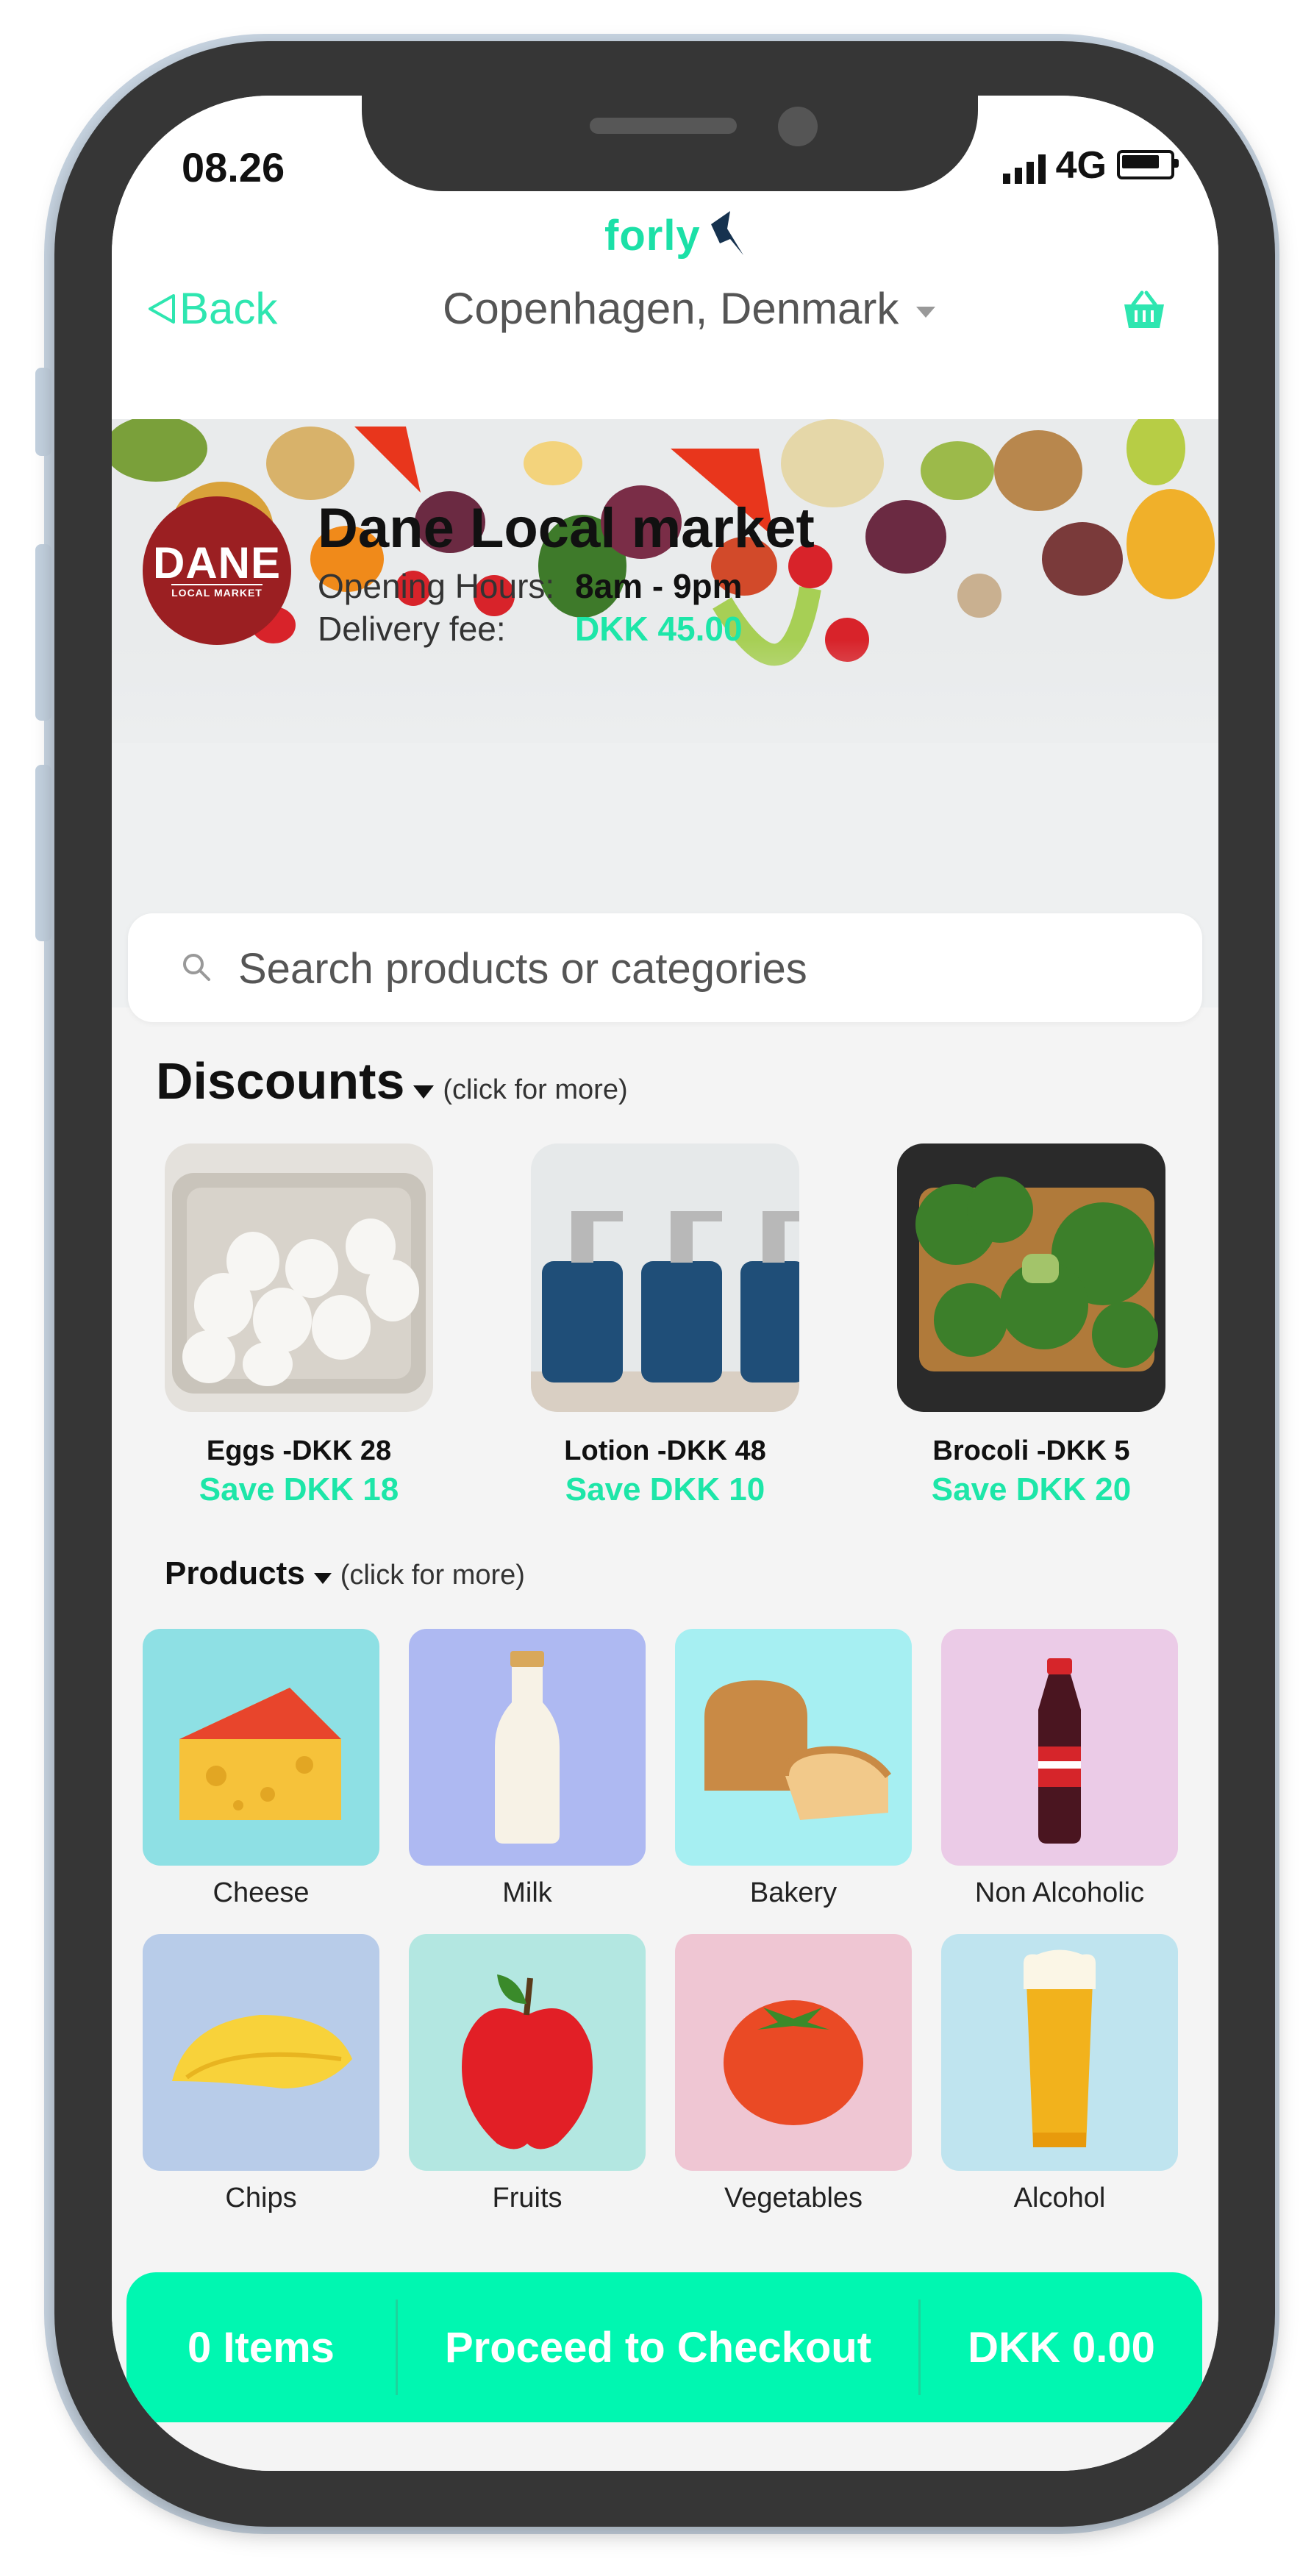 This screenshot has height=2576, width=1314. Describe the element at coordinates (530, 629) in the screenshot. I see `delivery-fee-row: Delivery fee: DKK 45.00` at that location.